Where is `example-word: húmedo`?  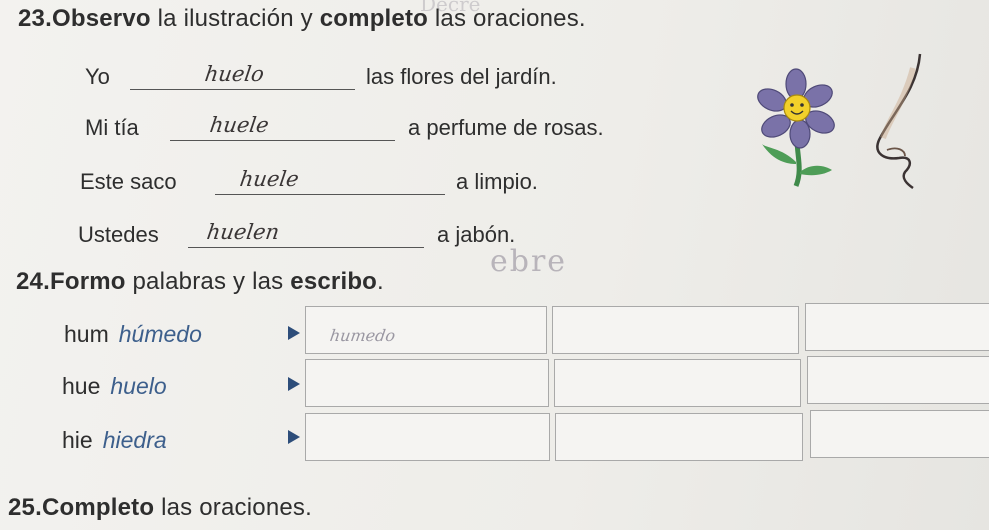 example-word: húmedo is located at coordinates (160, 334).